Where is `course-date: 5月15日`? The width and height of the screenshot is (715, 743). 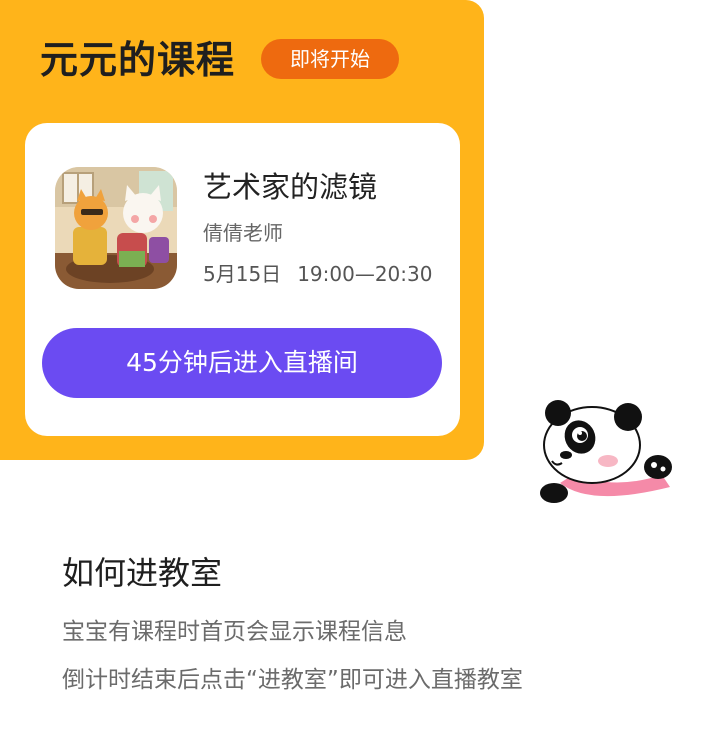
course-date: 5月15日 is located at coordinates (242, 274).